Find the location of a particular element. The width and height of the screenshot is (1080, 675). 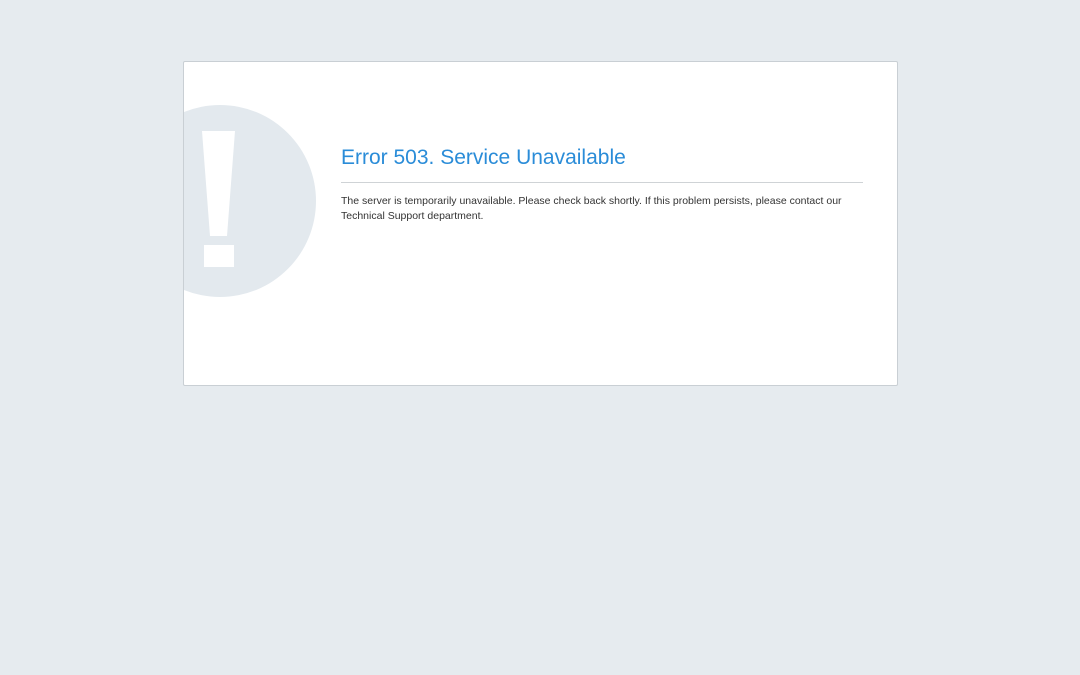

error-title: Error 503. Service Unavailable is located at coordinates (483, 157).